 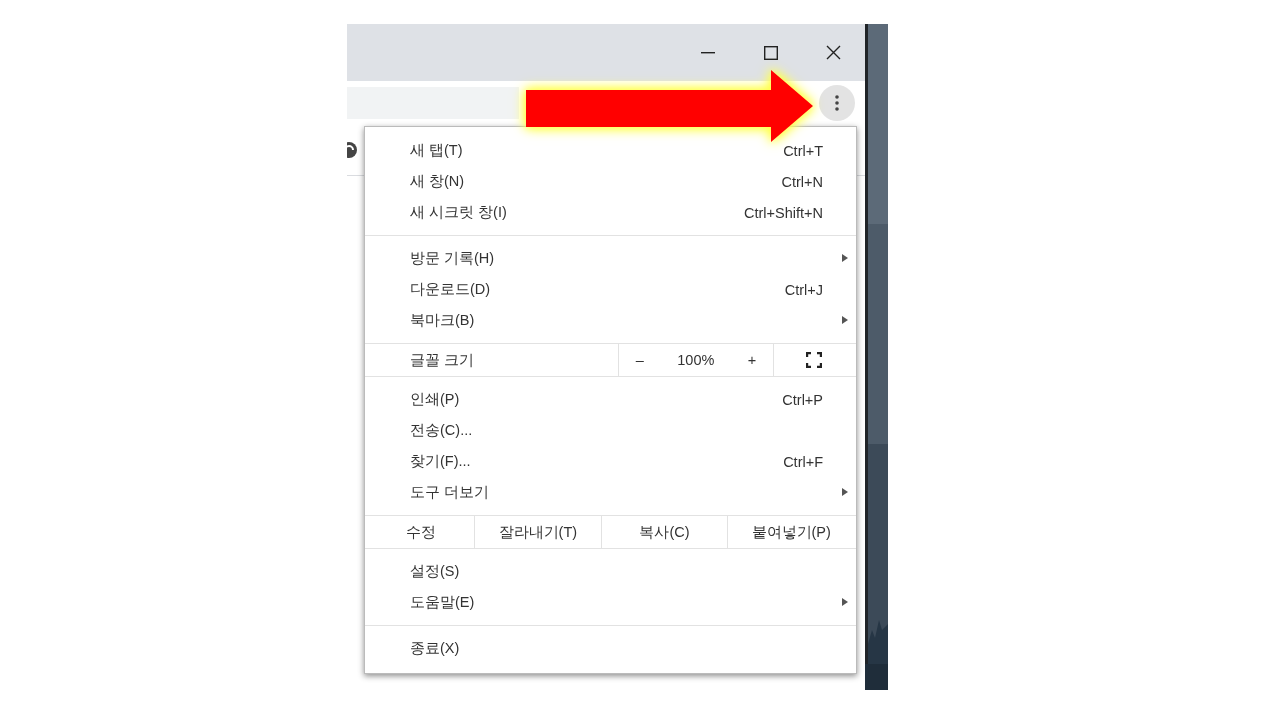 I want to click on more-vert-icon, so click(x=837, y=103).